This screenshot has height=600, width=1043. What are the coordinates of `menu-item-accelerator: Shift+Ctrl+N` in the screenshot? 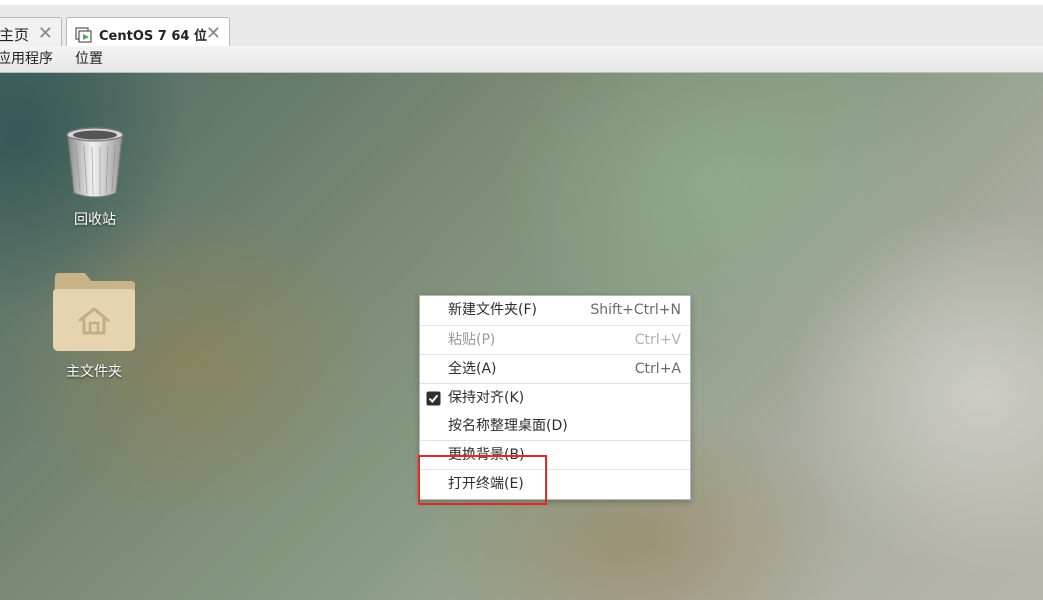 It's located at (635, 310).